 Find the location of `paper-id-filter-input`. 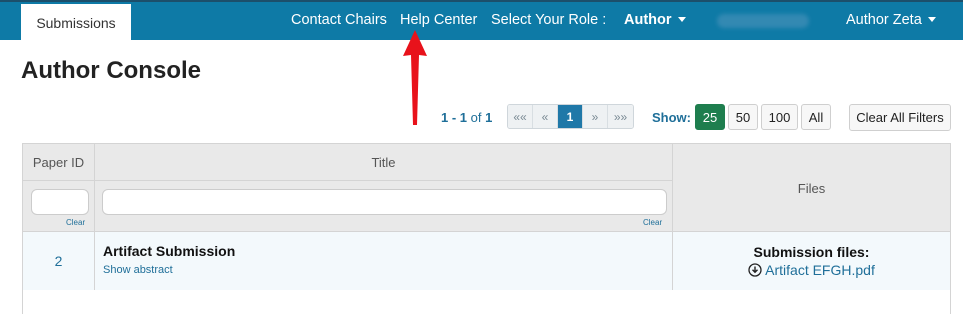

paper-id-filter-input is located at coordinates (60, 202).